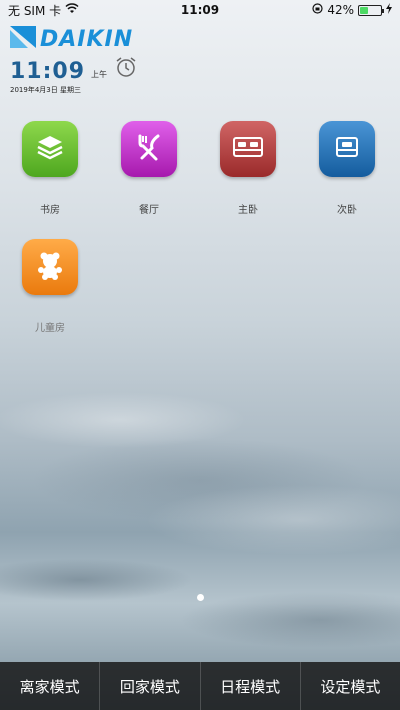 Image resolution: width=400 pixels, height=710 pixels. Describe the element at coordinates (251, 686) in the screenshot. I see `tab-schedule-mode: 日程模式` at that location.